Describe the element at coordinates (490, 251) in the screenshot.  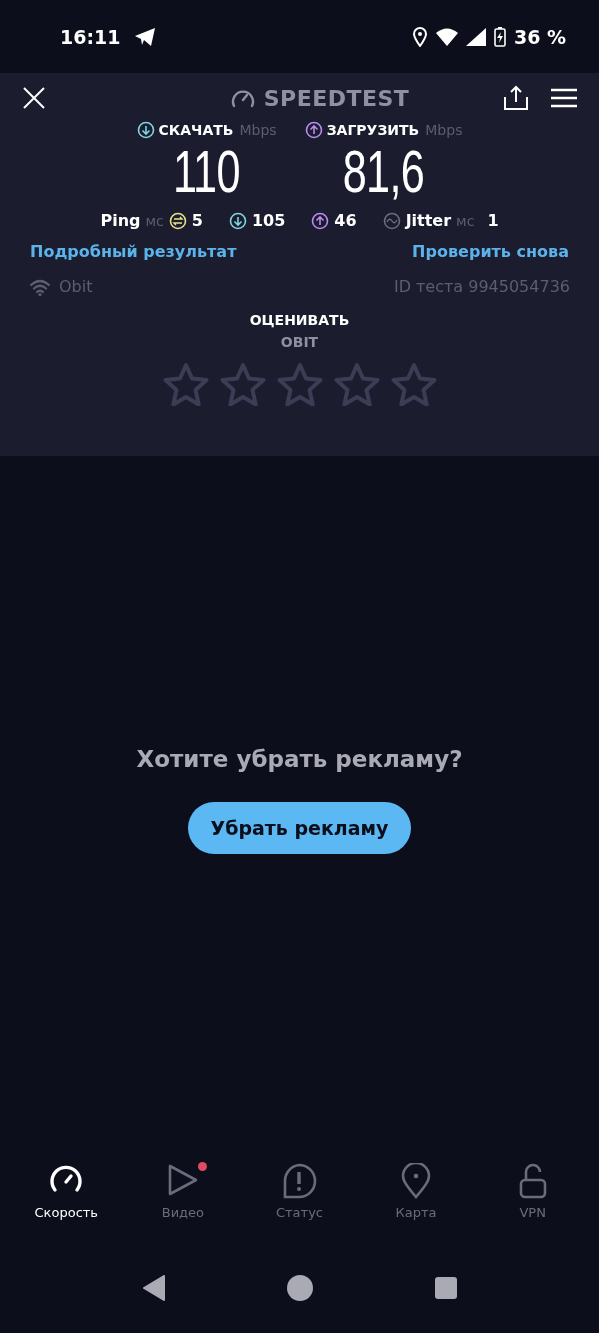
I see `retest-link: Проверить снова` at that location.